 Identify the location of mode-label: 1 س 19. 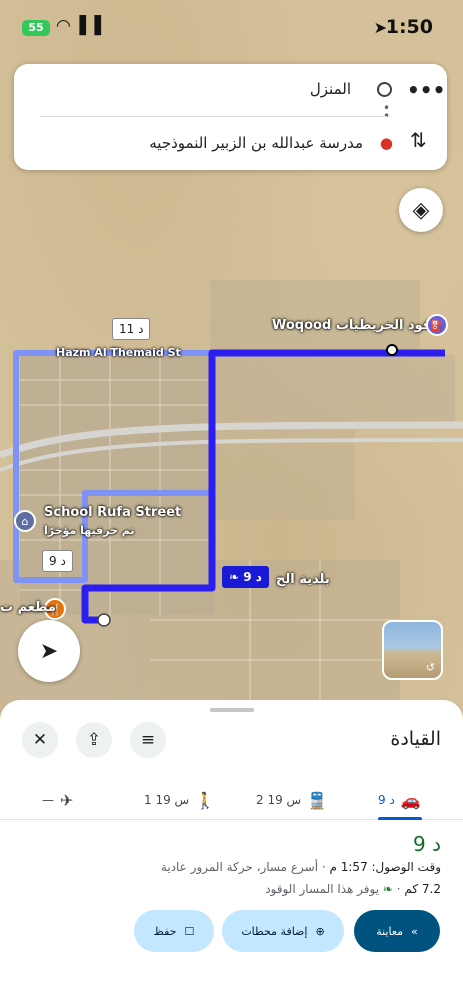
(167, 800).